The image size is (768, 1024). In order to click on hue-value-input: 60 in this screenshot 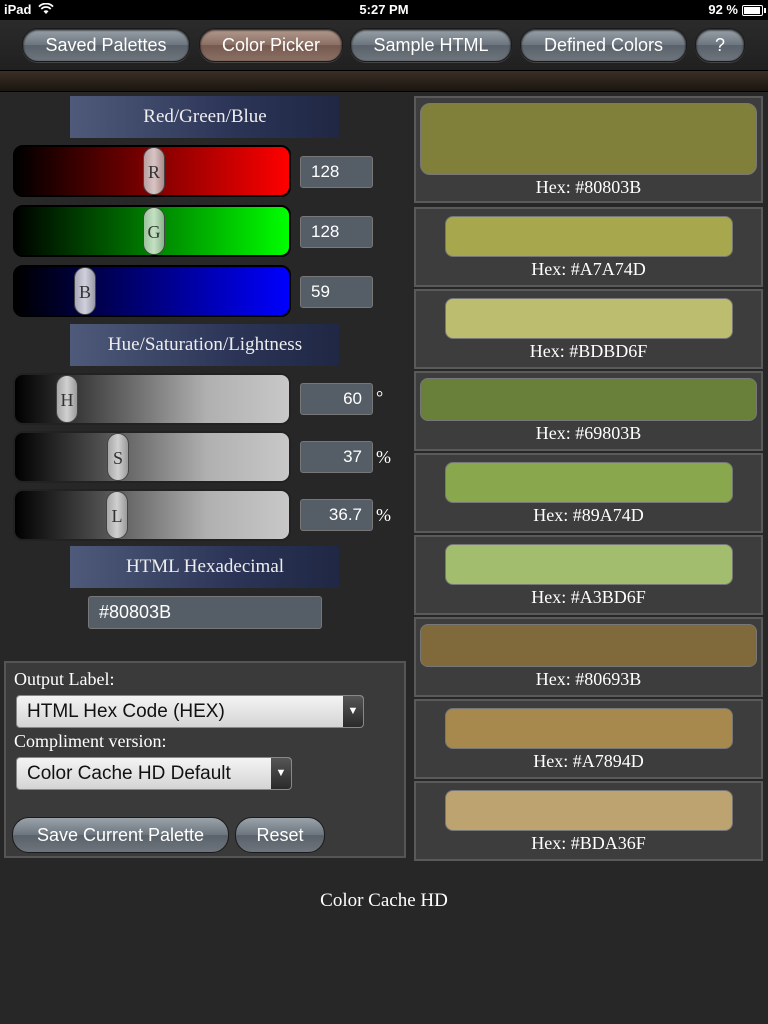, I will do `click(336, 399)`.